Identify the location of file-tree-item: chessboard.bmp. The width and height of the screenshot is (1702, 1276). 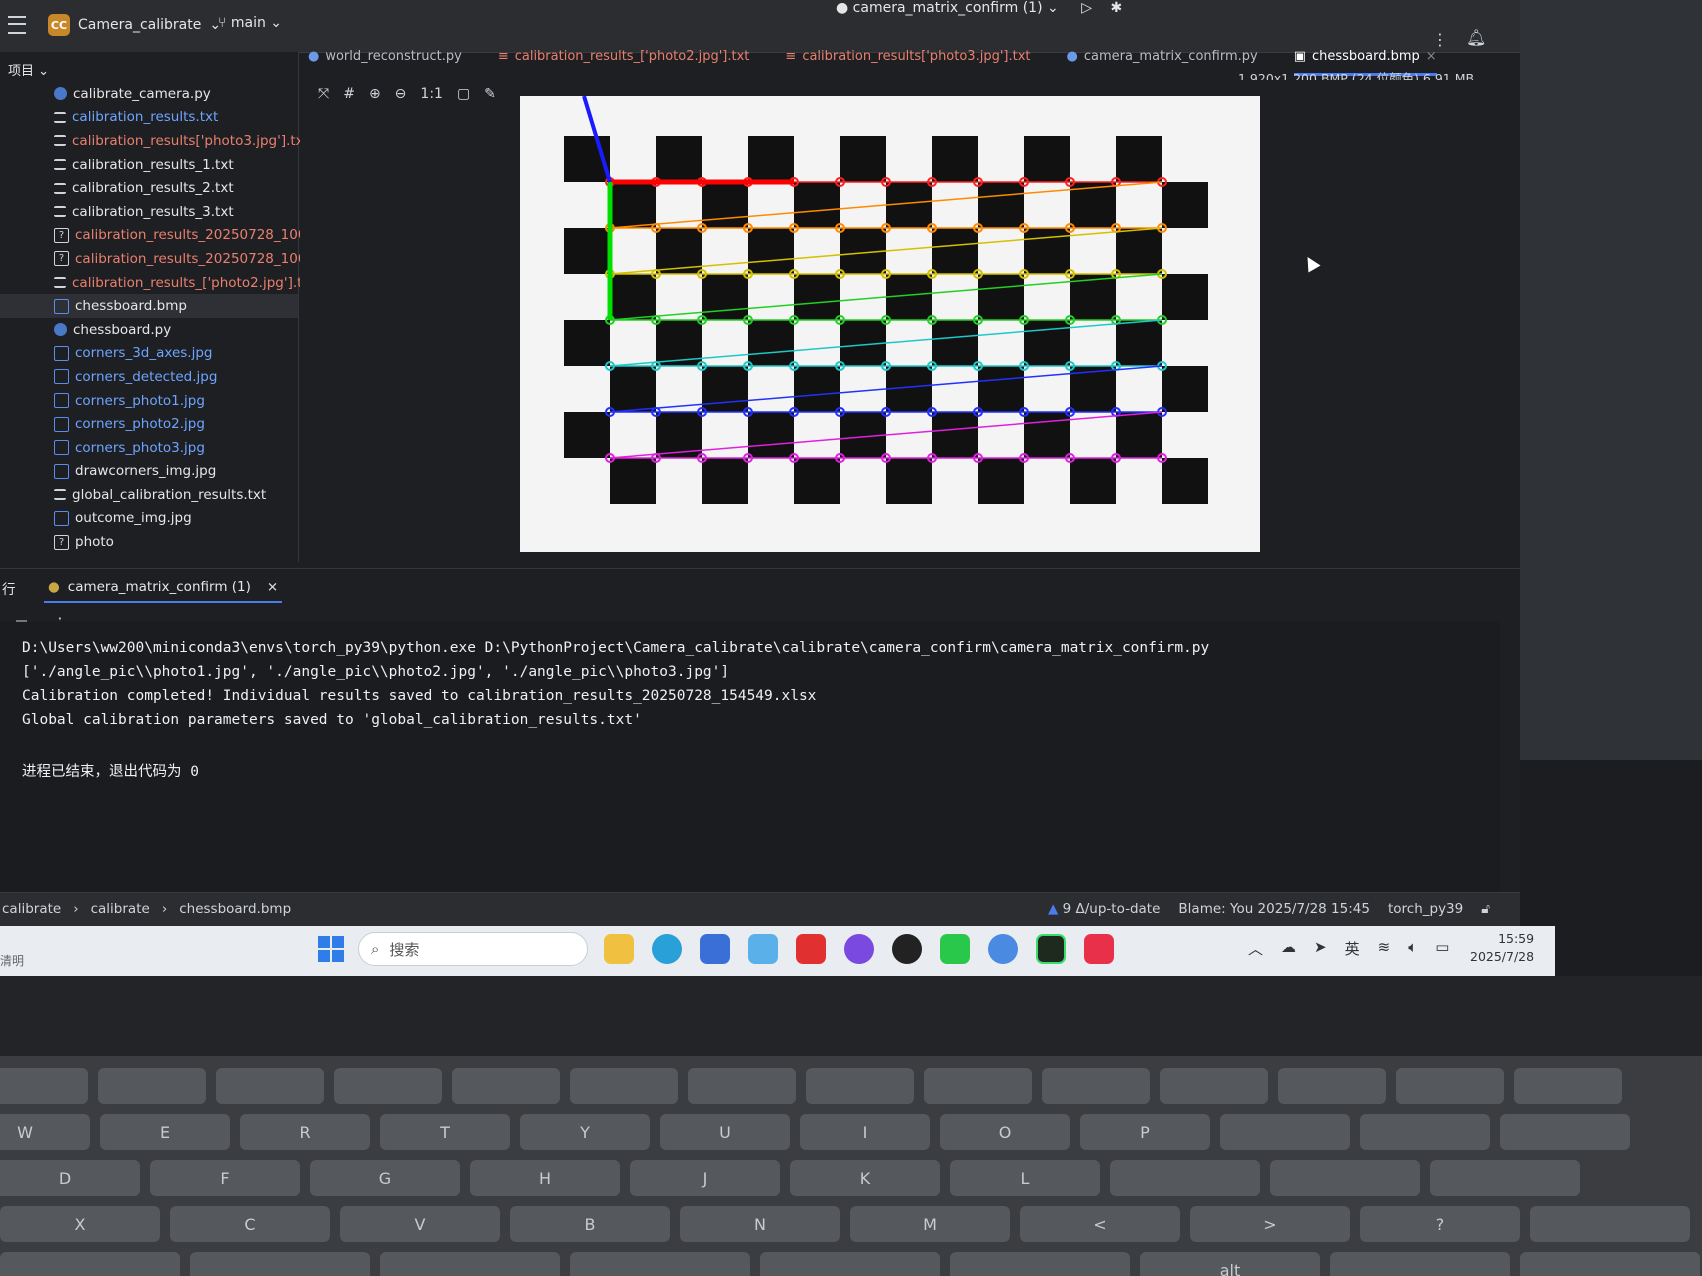
(149, 306).